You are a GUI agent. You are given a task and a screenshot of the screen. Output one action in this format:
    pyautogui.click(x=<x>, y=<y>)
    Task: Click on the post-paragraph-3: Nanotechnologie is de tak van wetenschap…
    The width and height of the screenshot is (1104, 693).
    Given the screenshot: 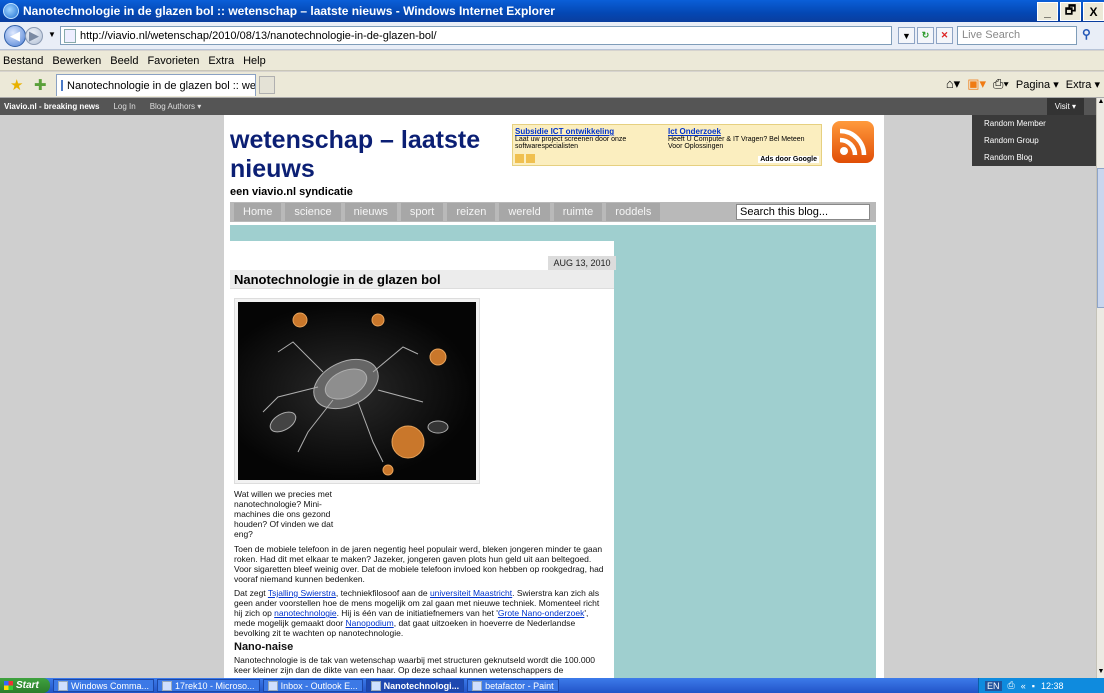 What is the action you would take?
    pyautogui.click(x=414, y=665)
    